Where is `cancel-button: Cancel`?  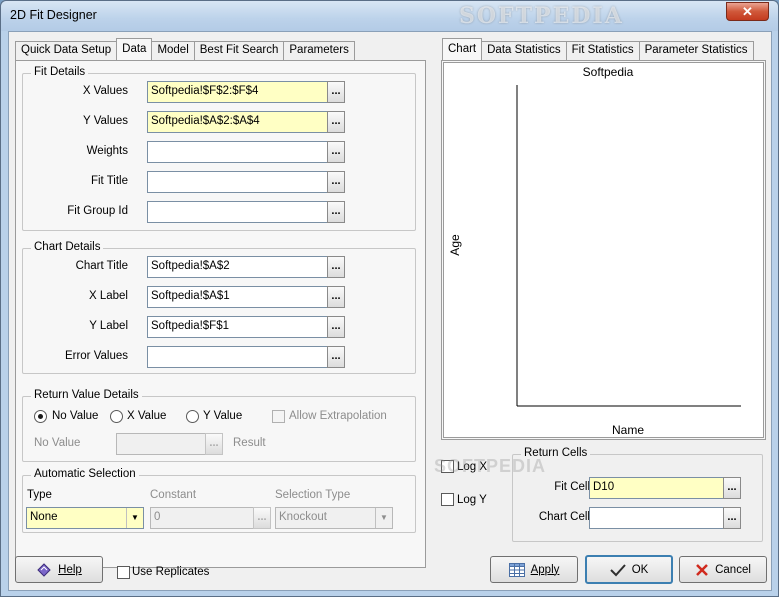 cancel-button: Cancel is located at coordinates (723, 569).